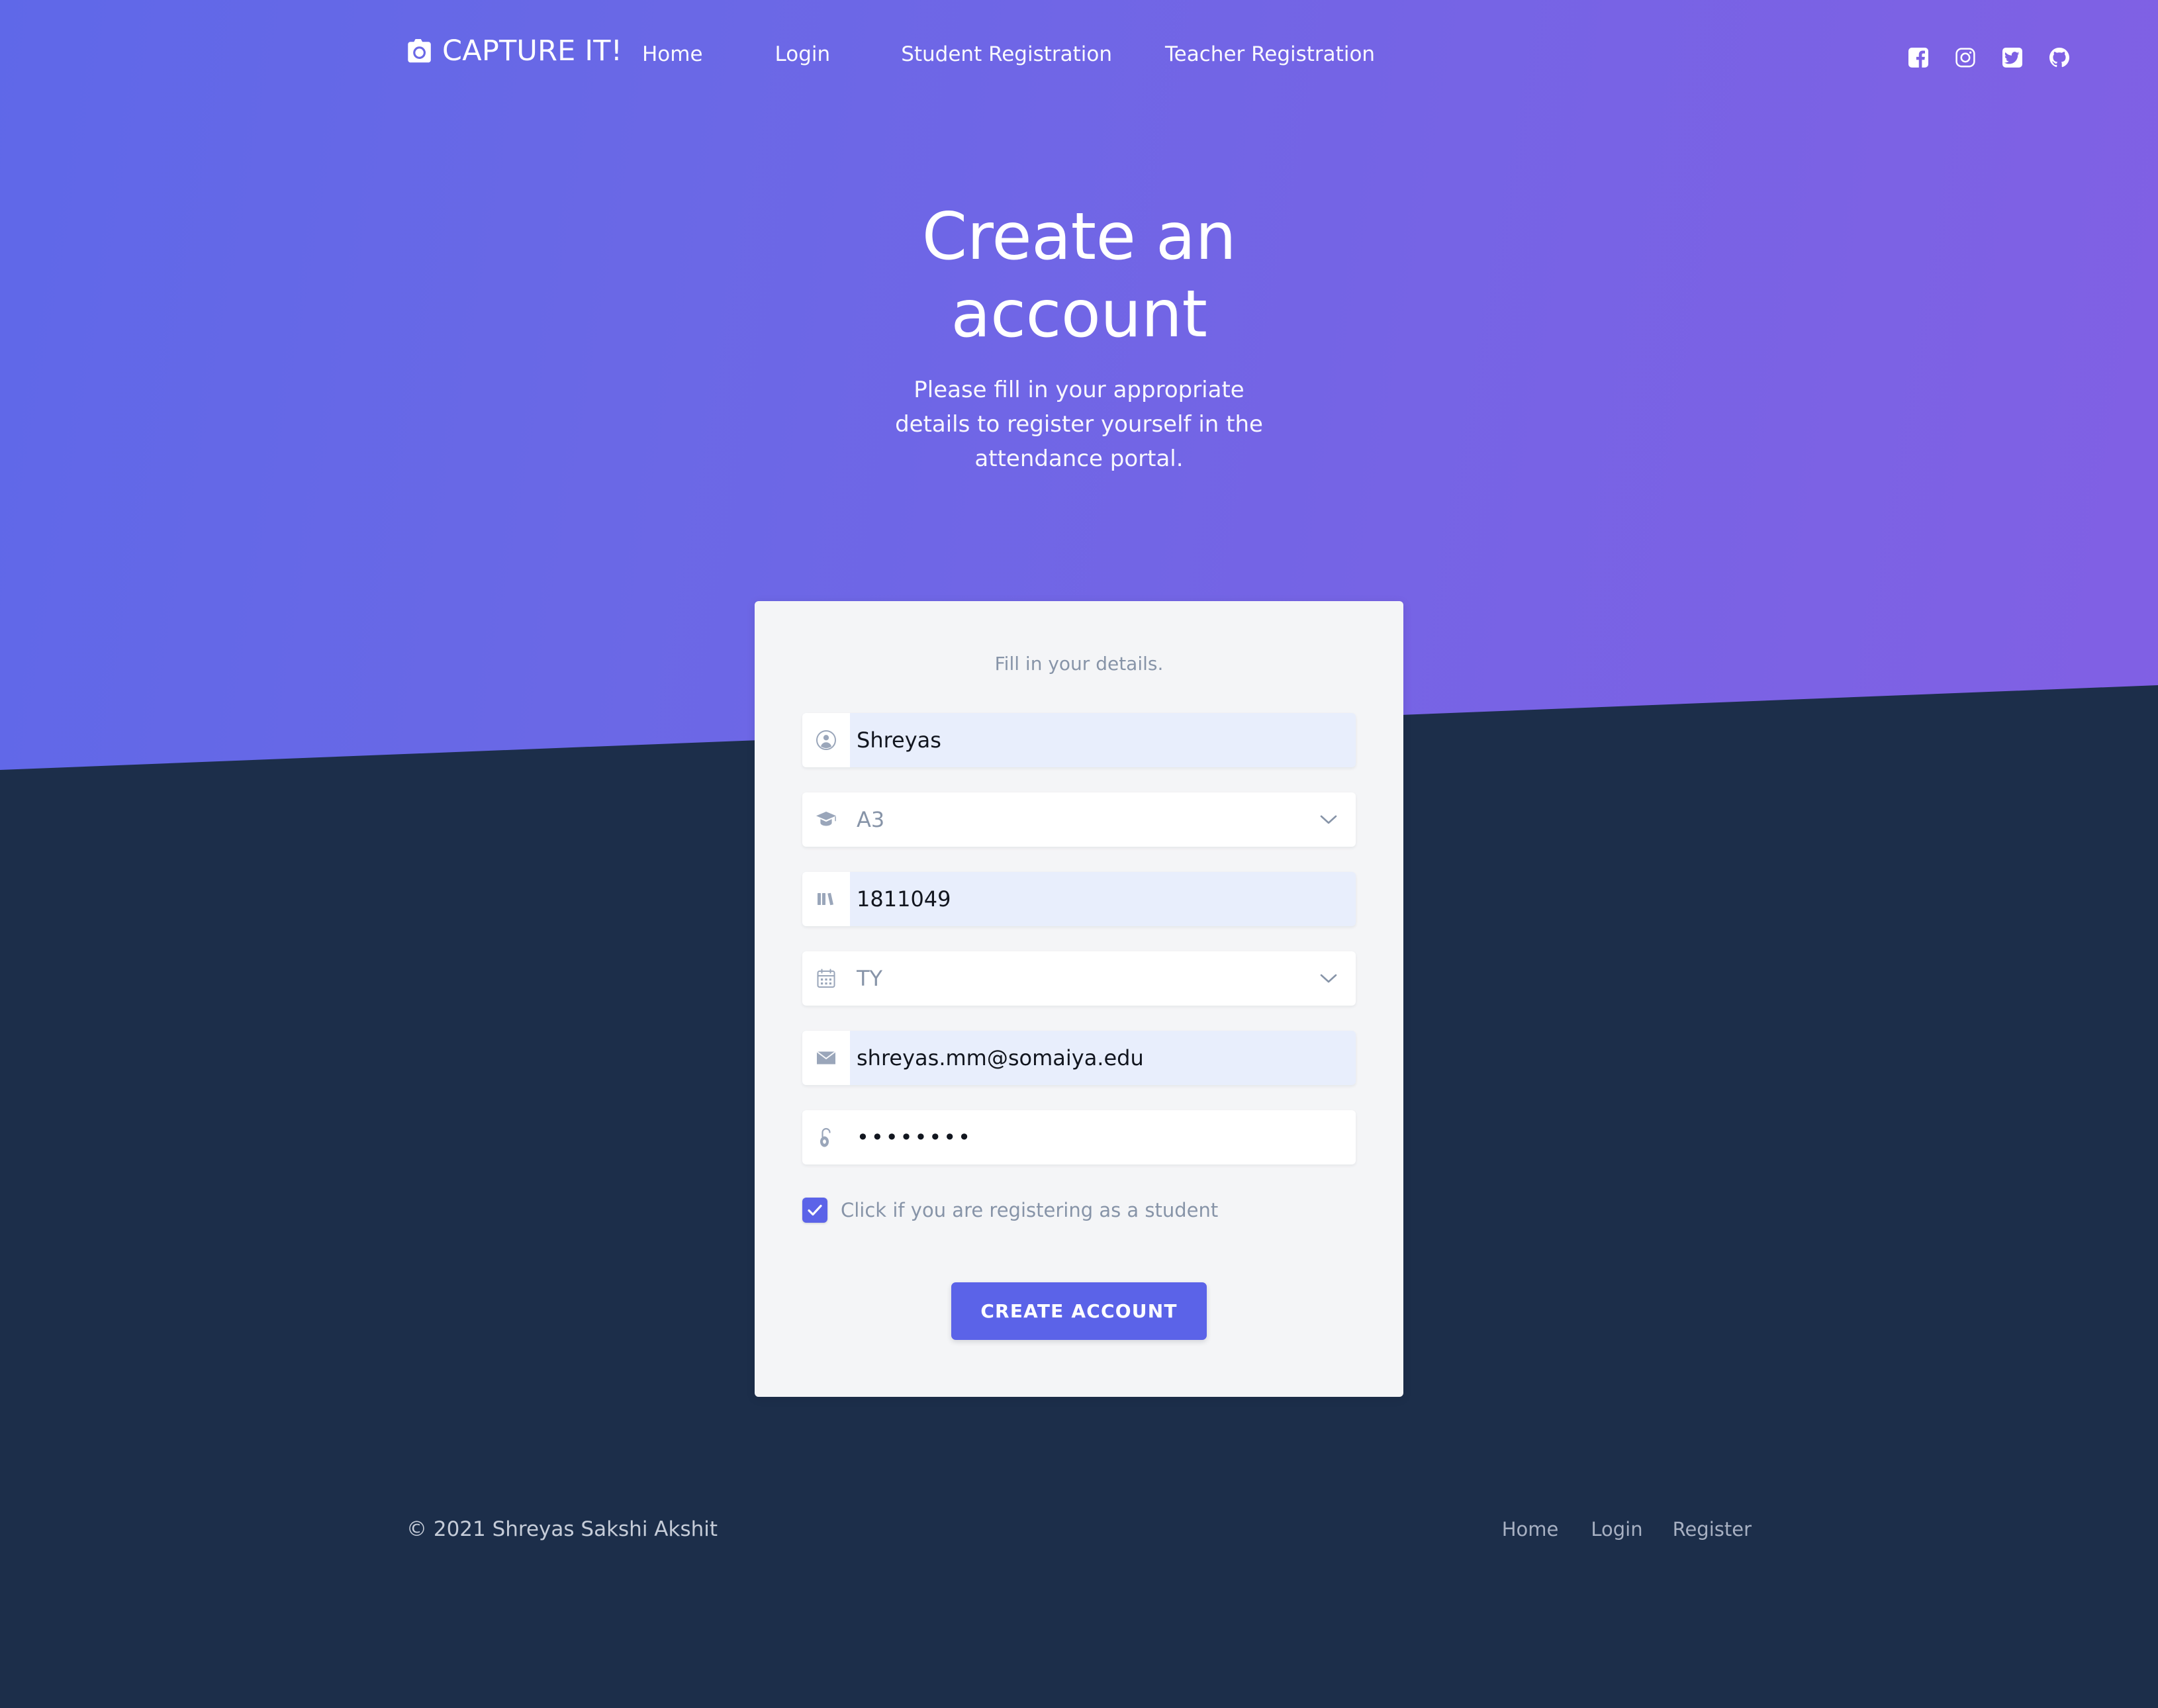  What do you see at coordinates (826, 1137) in the screenshot?
I see `unlock-icon` at bounding box center [826, 1137].